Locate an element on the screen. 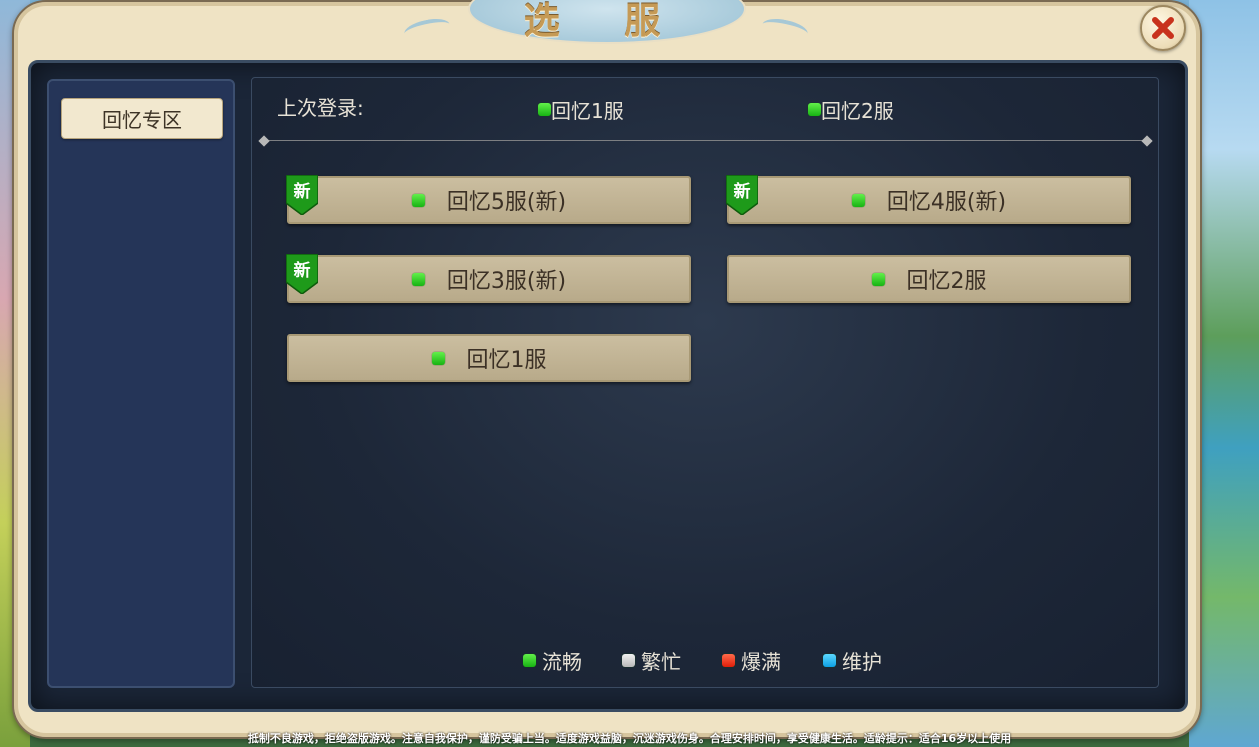 This screenshot has width=1259, height=747. sidebar-tab-memory-zone: 回忆专区 is located at coordinates (142, 118).